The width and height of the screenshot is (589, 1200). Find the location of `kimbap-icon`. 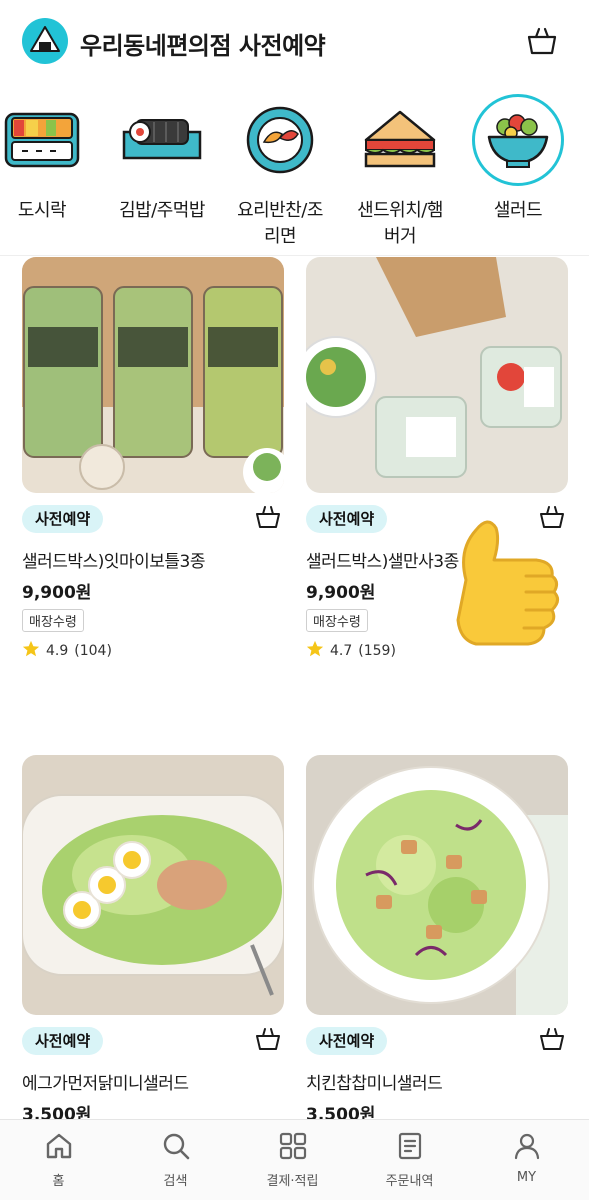

kimbap-icon is located at coordinates (162, 140).